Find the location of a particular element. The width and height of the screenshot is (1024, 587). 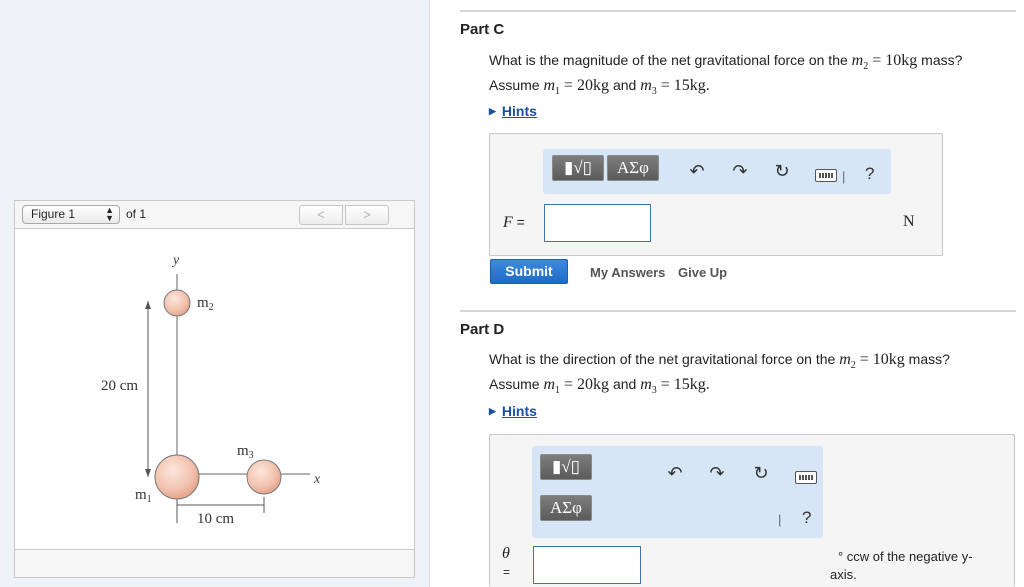

mass-diagram: y x 20 cm 10 cm m2 m3 m1 is located at coordinates (211, 390).